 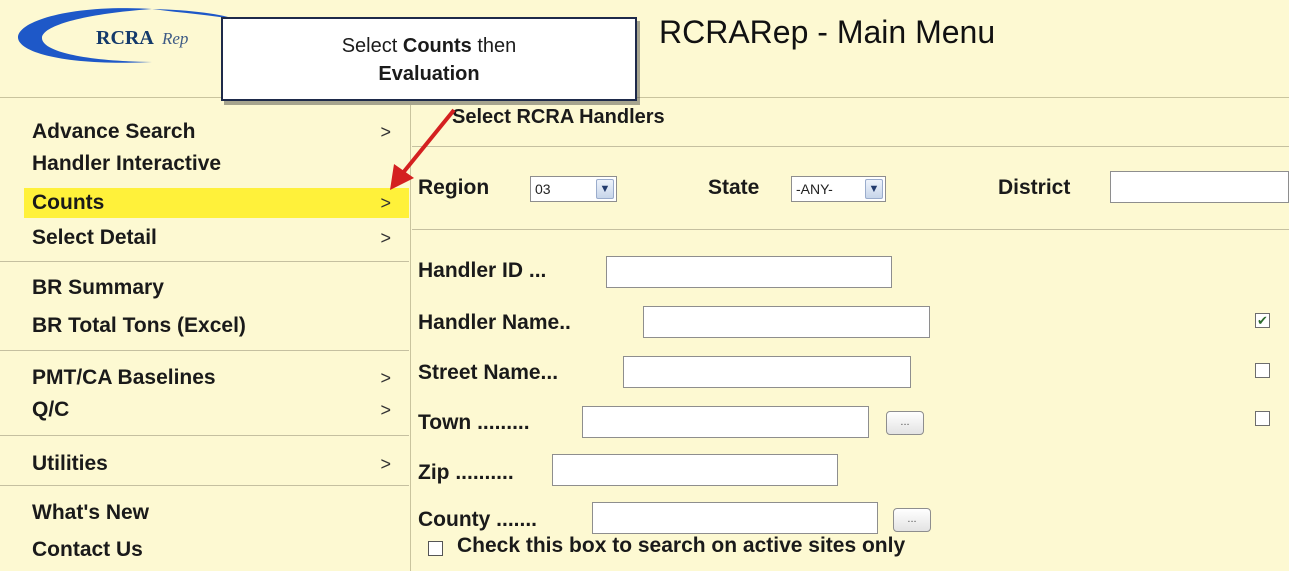 I want to click on sidebar-item-utilities: Utilities >, so click(x=216, y=464).